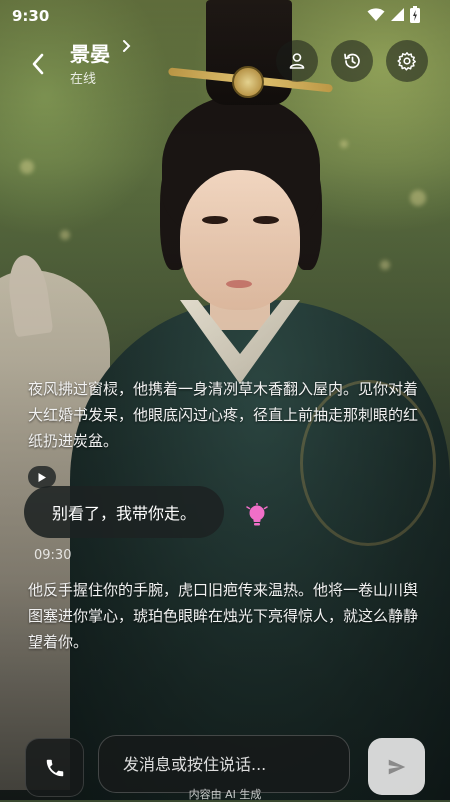  What do you see at coordinates (224, 764) in the screenshot?
I see `message-input` at bounding box center [224, 764].